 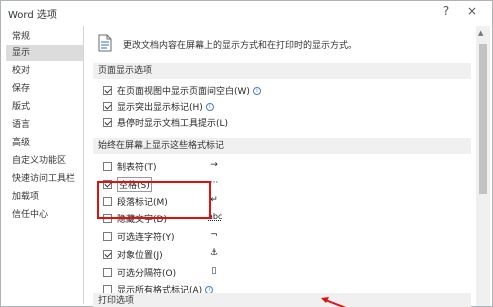 What do you see at coordinates (334, 302) in the screenshot?
I see `red-arrow-annotation` at bounding box center [334, 302].